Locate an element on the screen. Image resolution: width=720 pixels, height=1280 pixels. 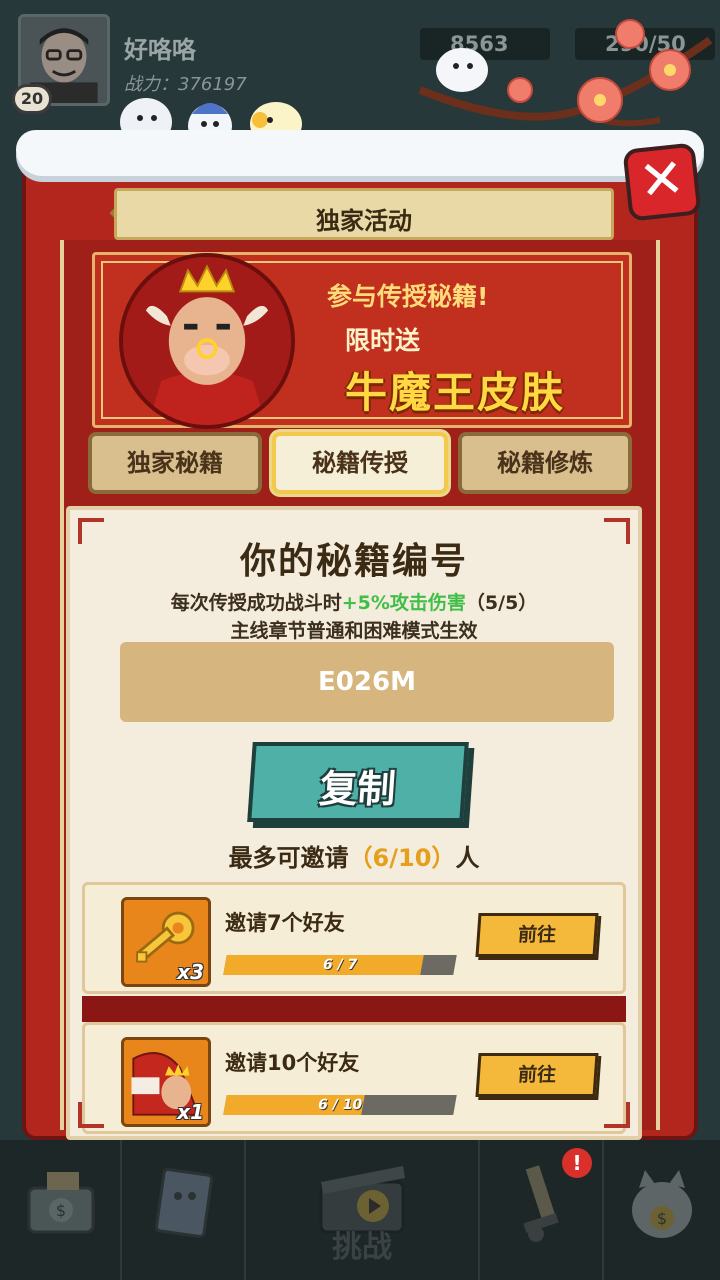
reward-progress-text: 6 / 10 is located at coordinates (340, 1105).